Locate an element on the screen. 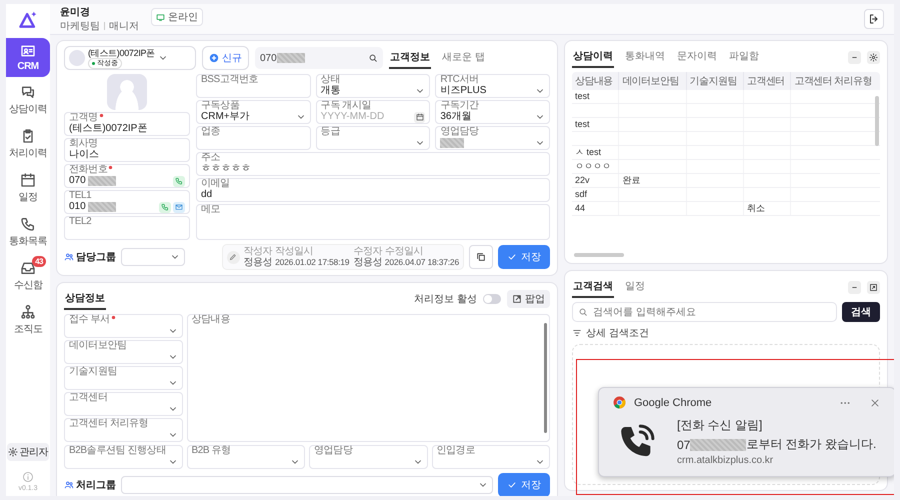 Image resolution: width=900 pixels, height=500 pixels. select-field: RTC서버 비즈PLUS is located at coordinates (492, 86).